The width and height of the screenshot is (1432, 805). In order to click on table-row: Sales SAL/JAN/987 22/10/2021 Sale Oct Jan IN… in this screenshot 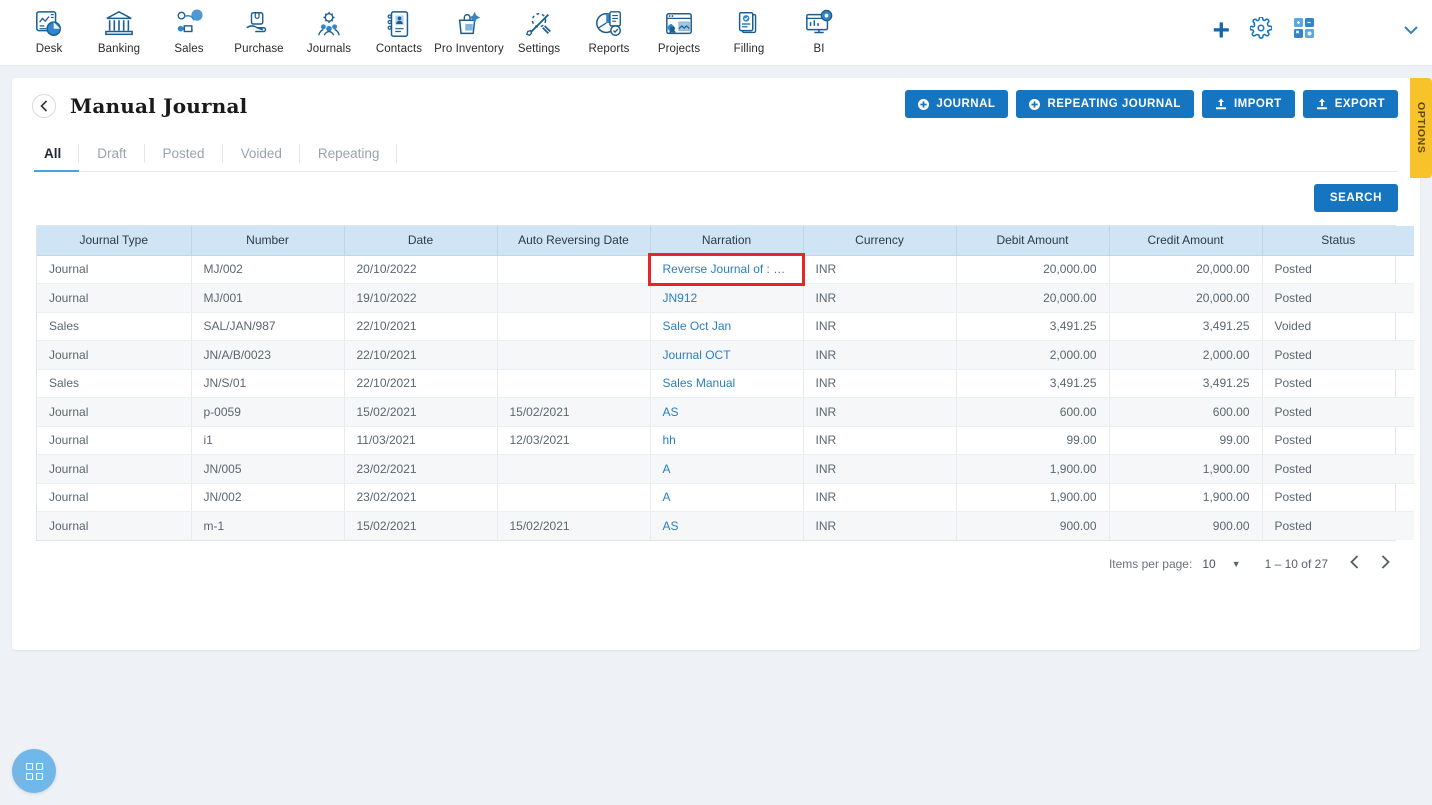, I will do `click(725, 326)`.